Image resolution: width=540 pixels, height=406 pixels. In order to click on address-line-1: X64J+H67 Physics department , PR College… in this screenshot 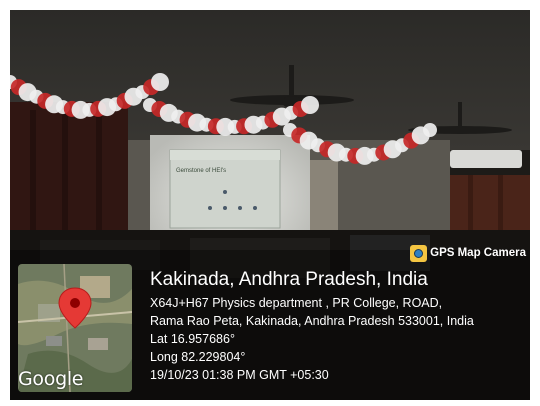, I will do `click(296, 303)`.